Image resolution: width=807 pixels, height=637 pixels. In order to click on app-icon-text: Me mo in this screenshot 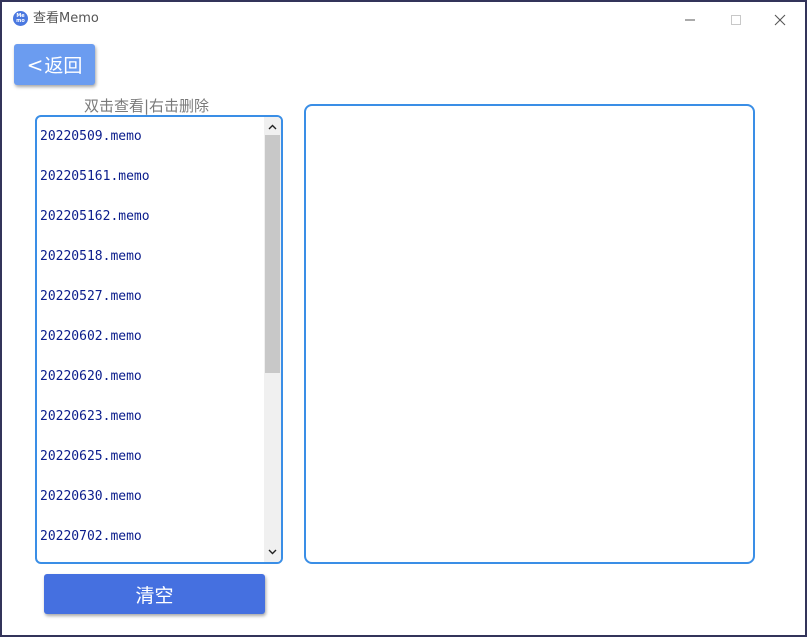, I will do `click(20, 18)`.